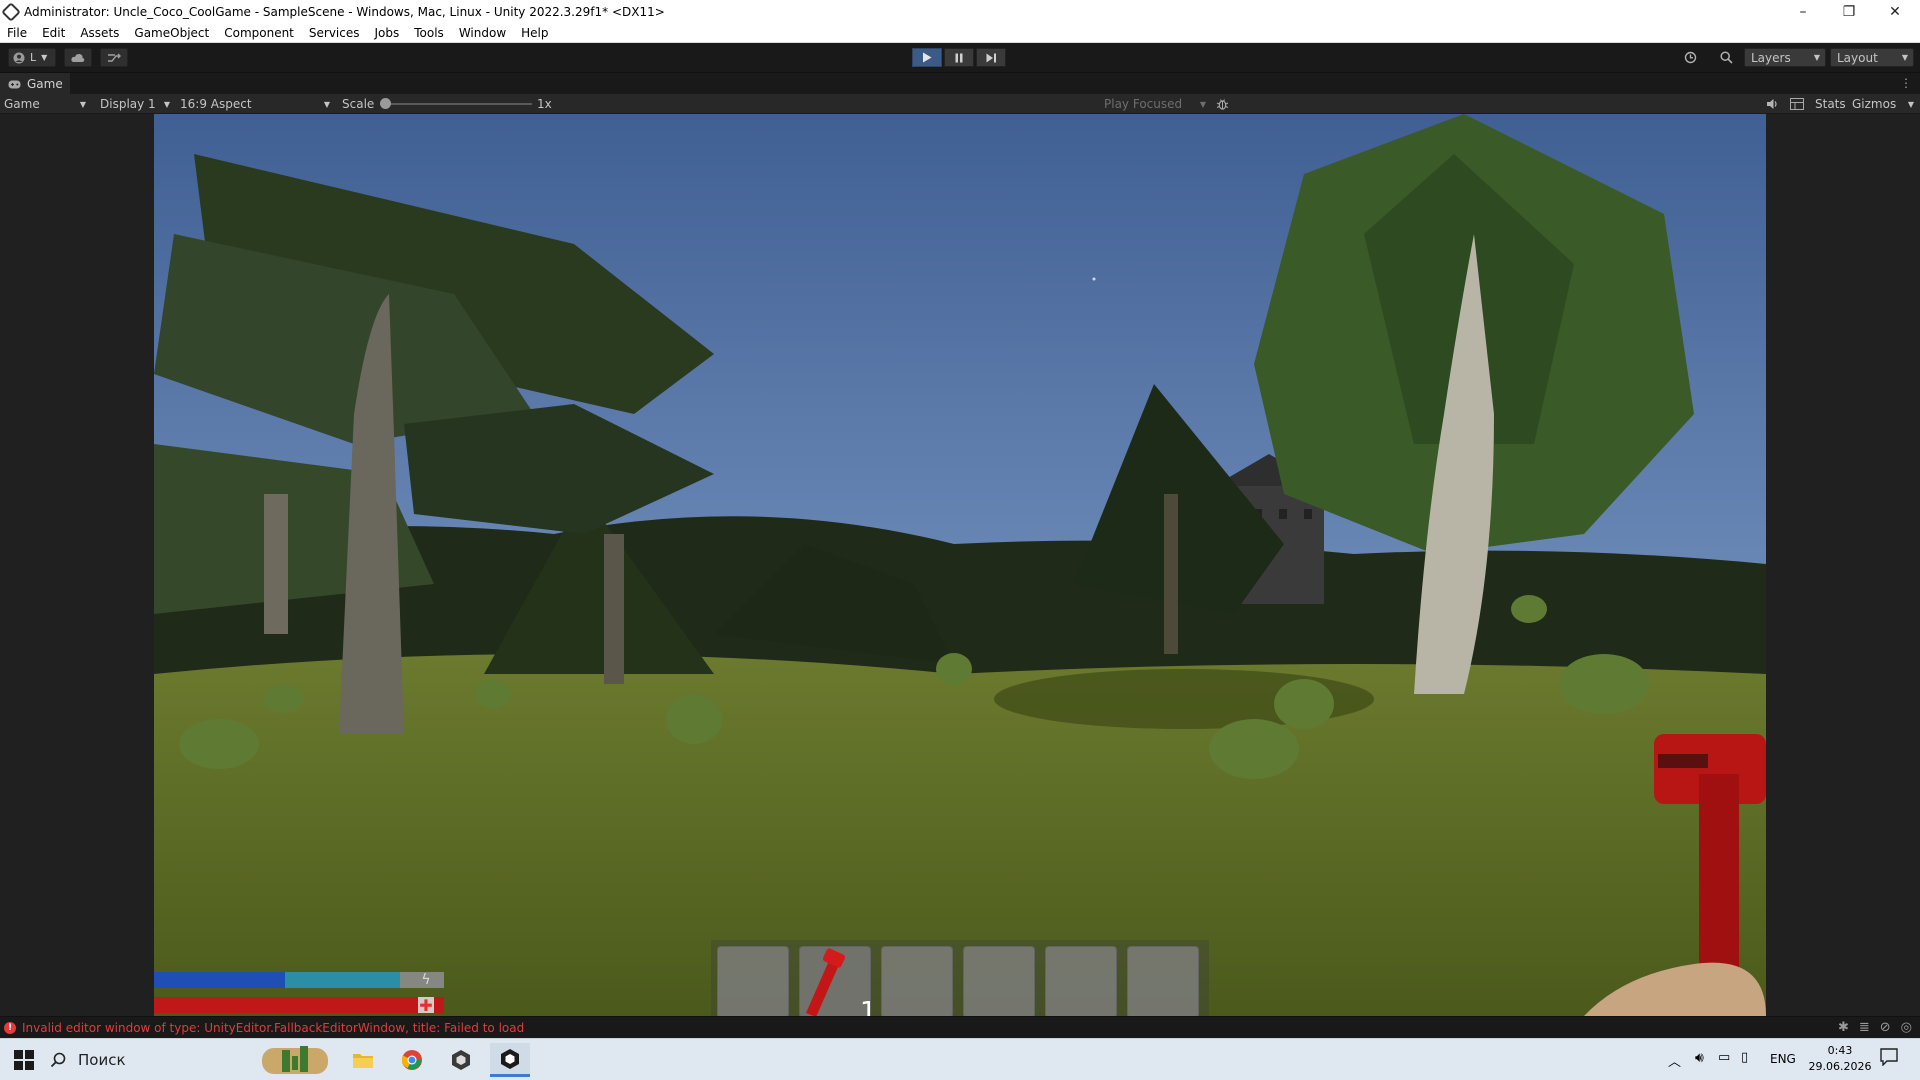 The height and width of the screenshot is (1080, 1920). I want to click on view-type-dropdown: Game ▼, so click(46, 104).